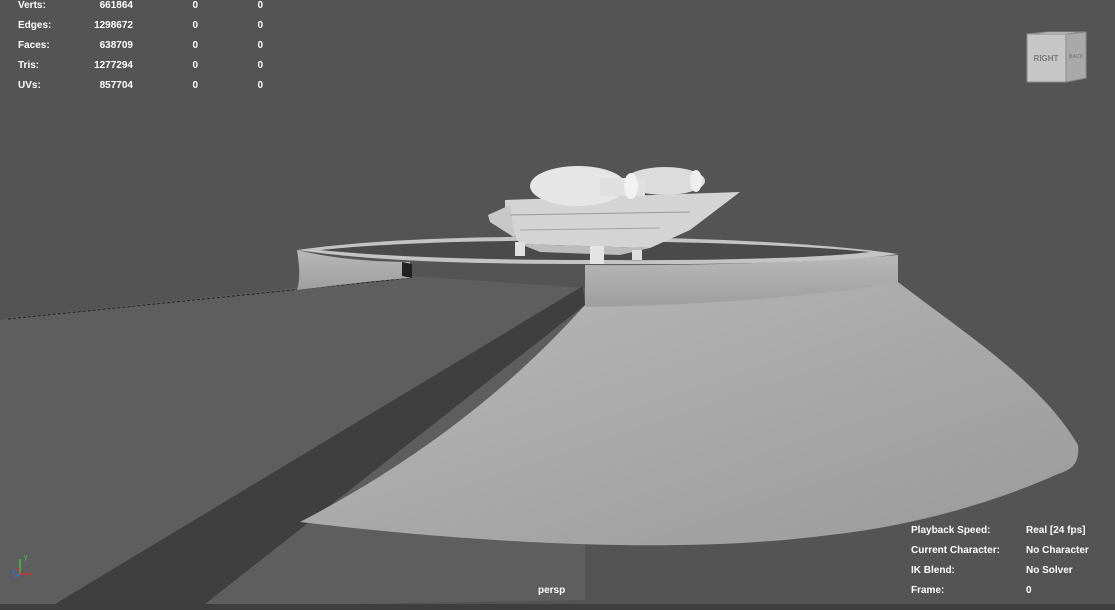 This screenshot has height=610, width=1115. Describe the element at coordinates (116, 5) in the screenshot. I see `hud-verts-value: 661864` at that location.